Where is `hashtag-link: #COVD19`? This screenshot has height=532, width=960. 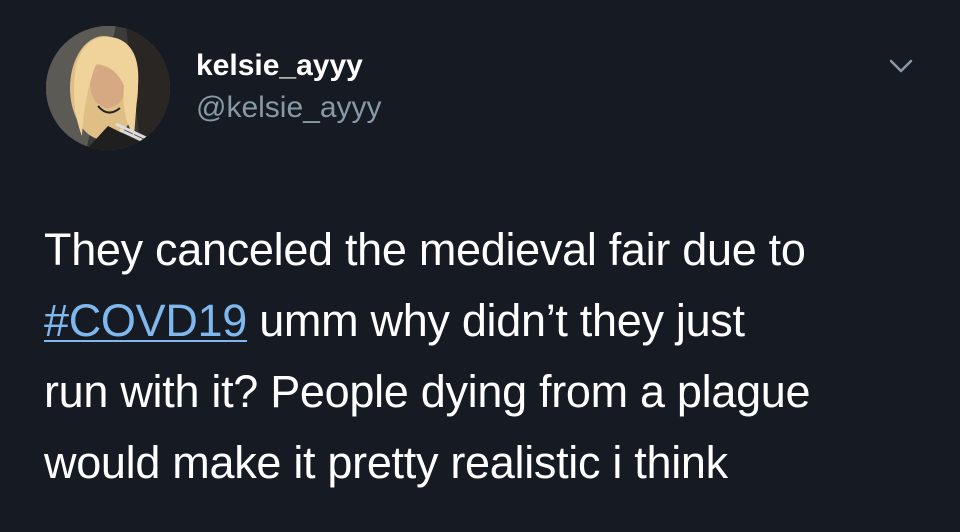
hashtag-link: #COVD19 is located at coordinates (145, 320).